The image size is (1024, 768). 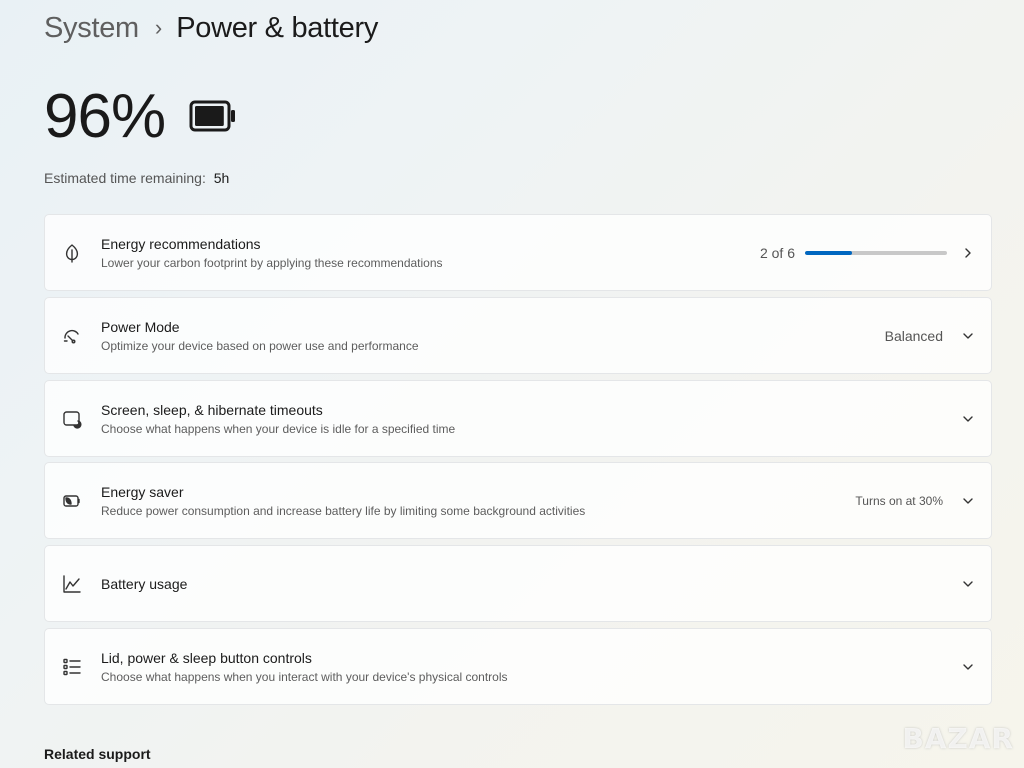 What do you see at coordinates (899, 500) in the screenshot?
I see `energy-saver-threshold: Turns on at 30%` at bounding box center [899, 500].